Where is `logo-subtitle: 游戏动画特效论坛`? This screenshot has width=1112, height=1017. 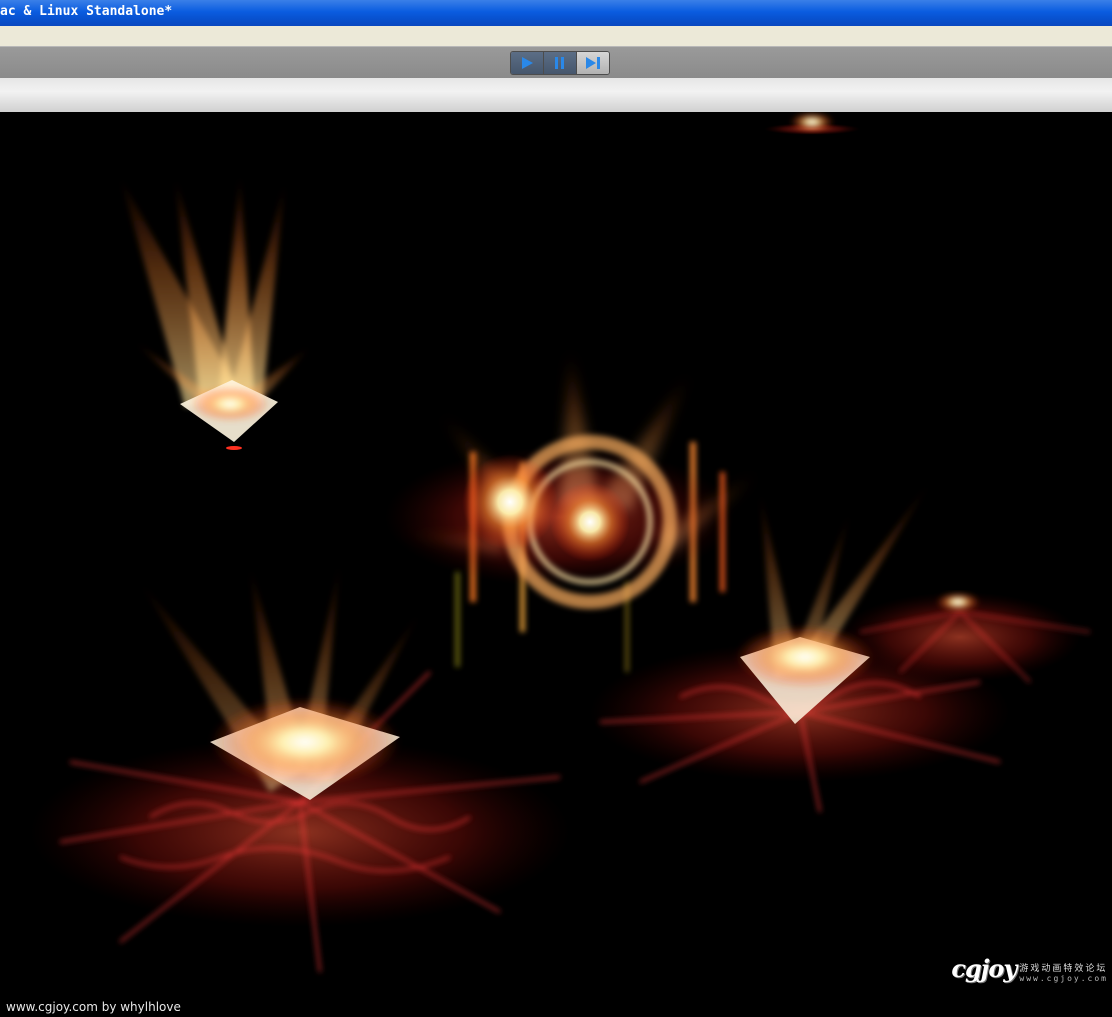 logo-subtitle: 游戏动画特效论坛 is located at coordinates (1063, 969).